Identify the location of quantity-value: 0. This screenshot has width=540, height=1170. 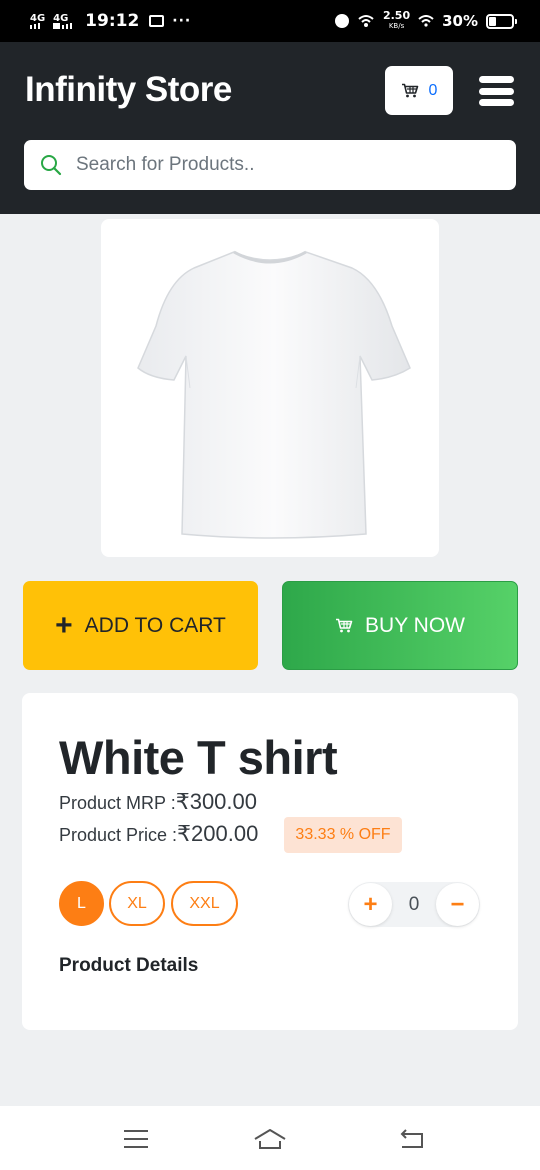
(414, 904).